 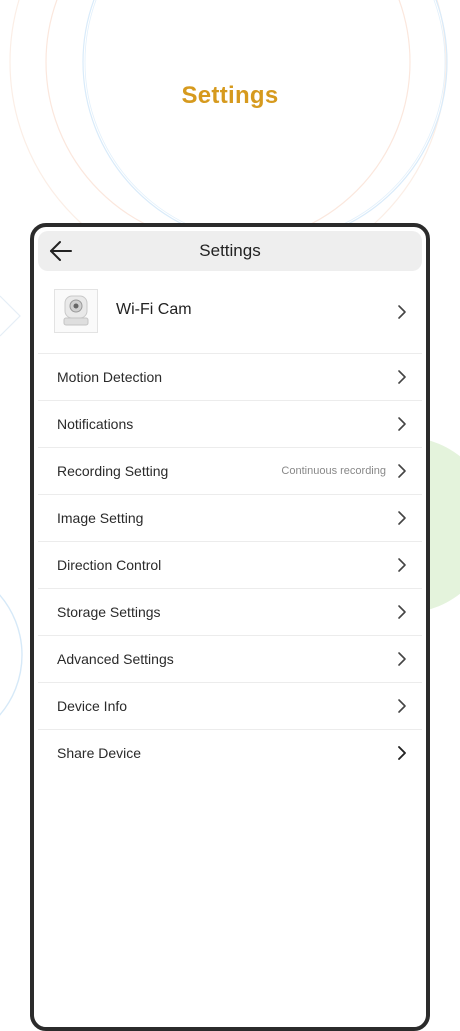 I want to click on camera-icon, so click(x=76, y=310).